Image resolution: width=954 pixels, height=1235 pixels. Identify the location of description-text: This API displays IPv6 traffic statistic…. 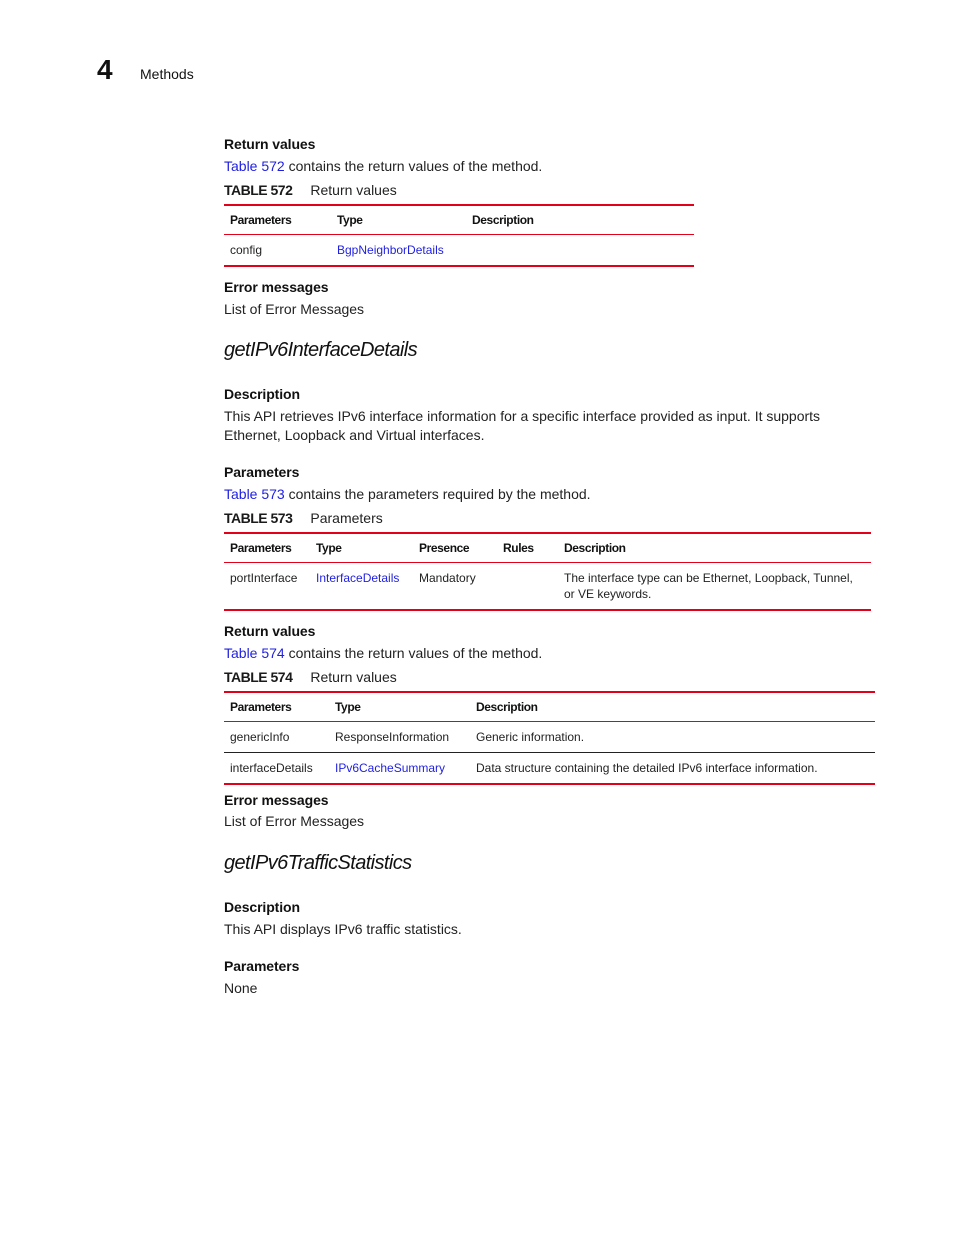
(343, 929).